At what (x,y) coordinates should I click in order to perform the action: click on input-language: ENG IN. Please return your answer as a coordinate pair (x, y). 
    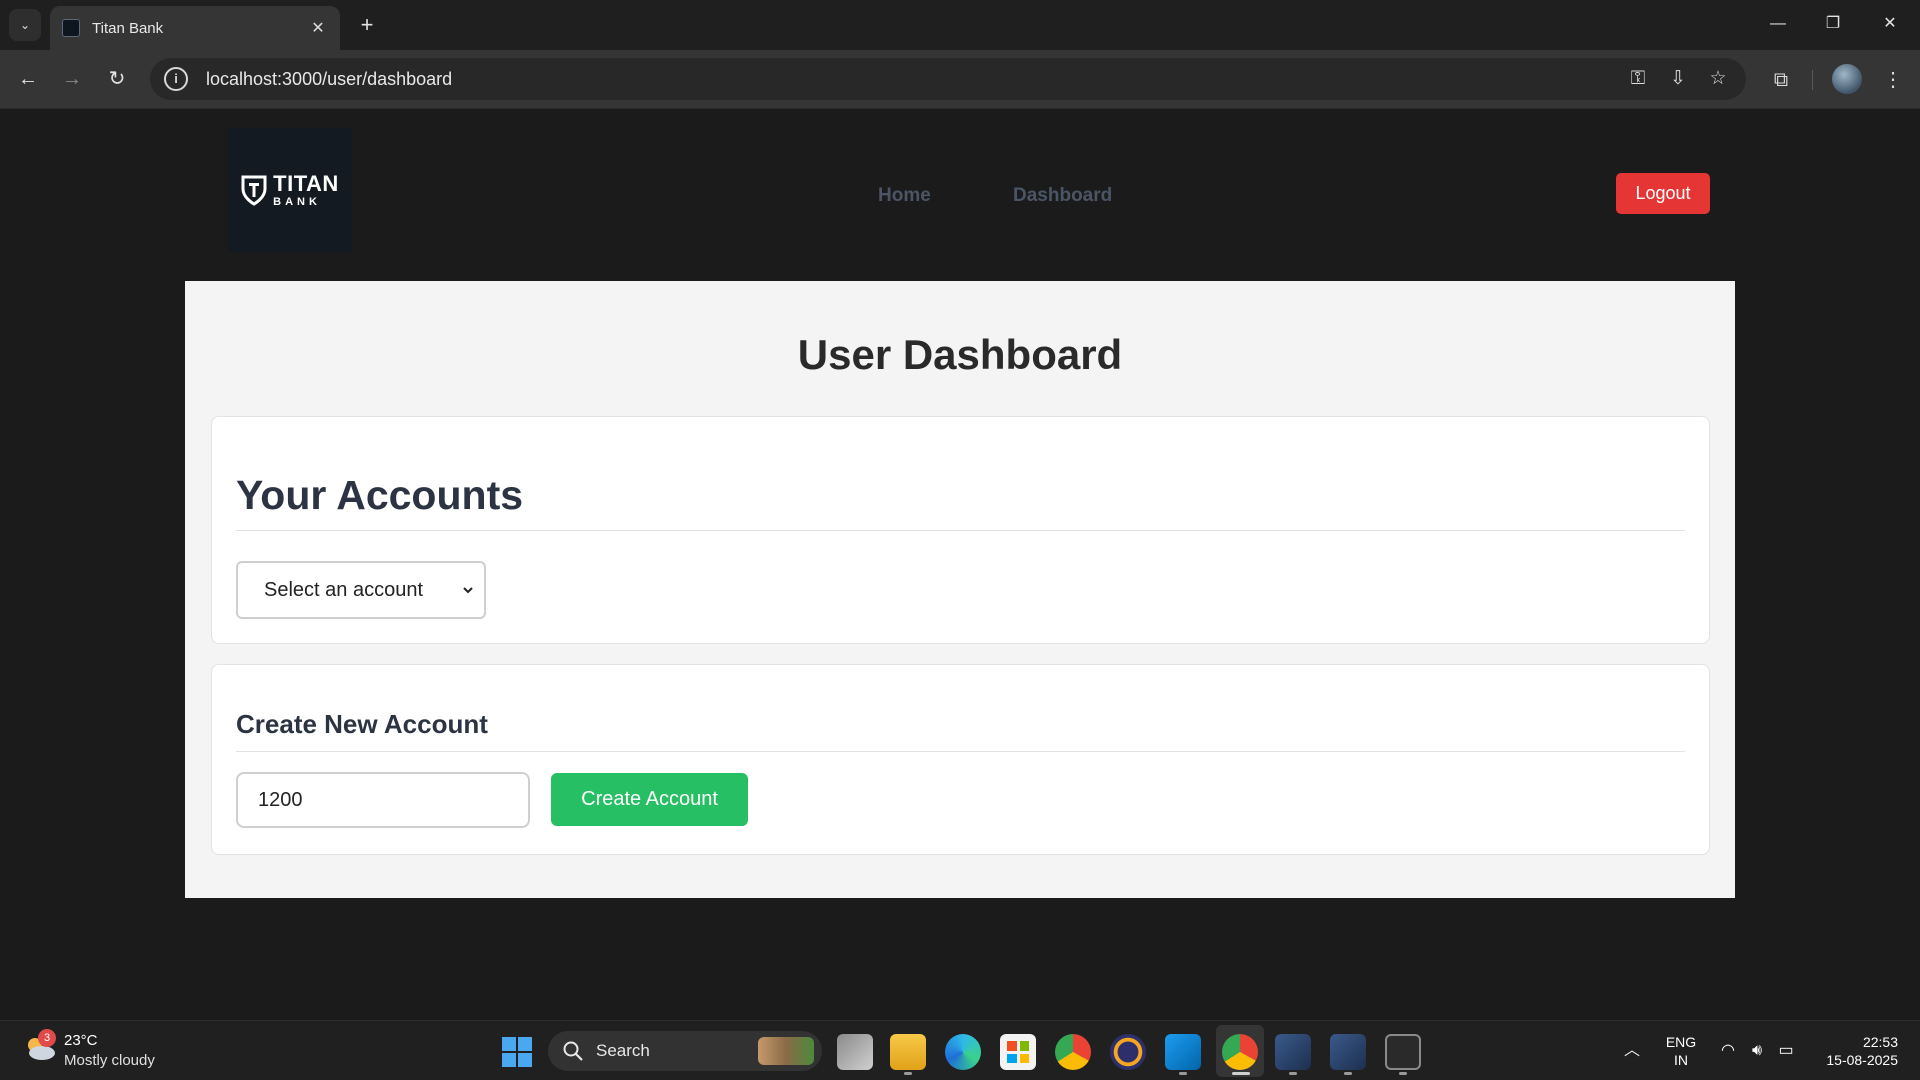
    Looking at the image, I should click on (1681, 1051).